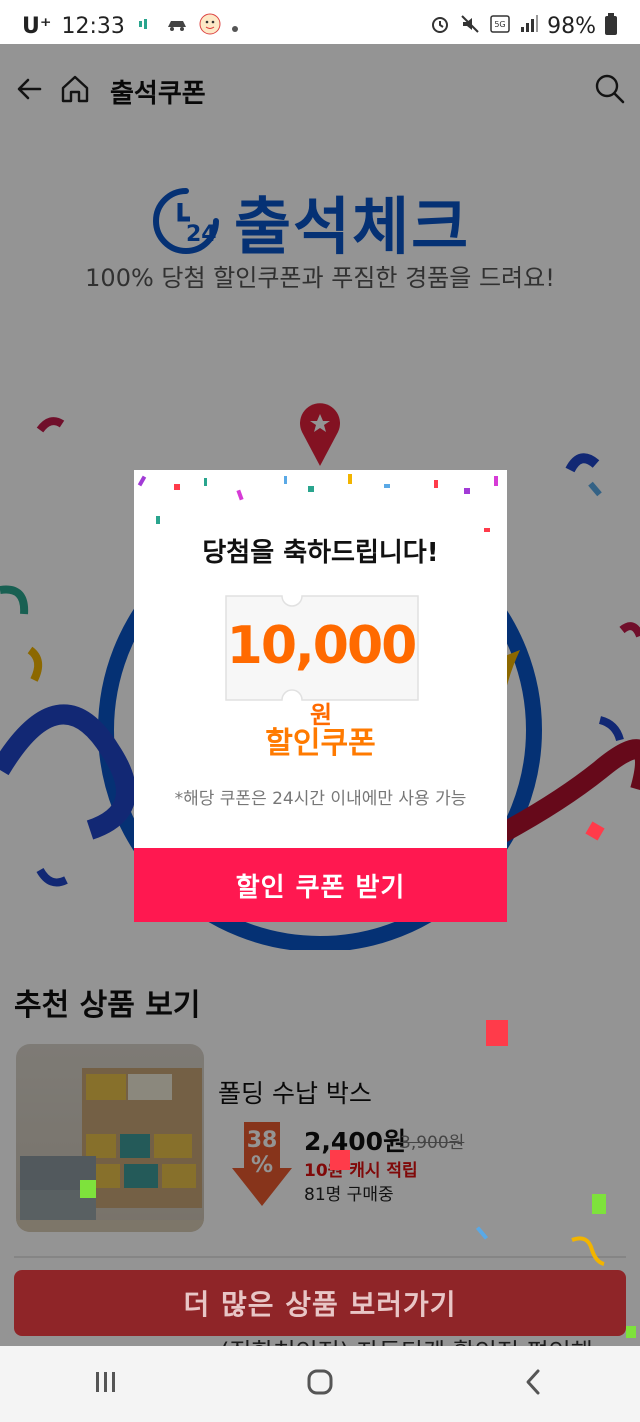  I want to click on home-circle-icon, so click(320, 1384).